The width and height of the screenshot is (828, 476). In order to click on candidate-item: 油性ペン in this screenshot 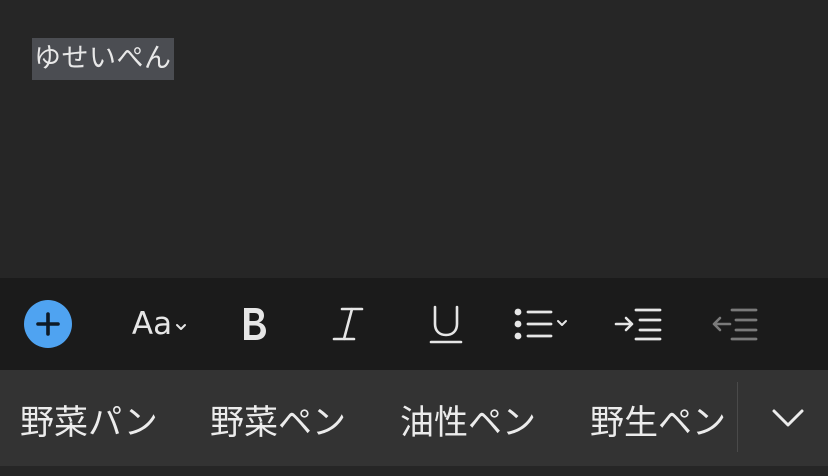, I will do `click(468, 418)`.